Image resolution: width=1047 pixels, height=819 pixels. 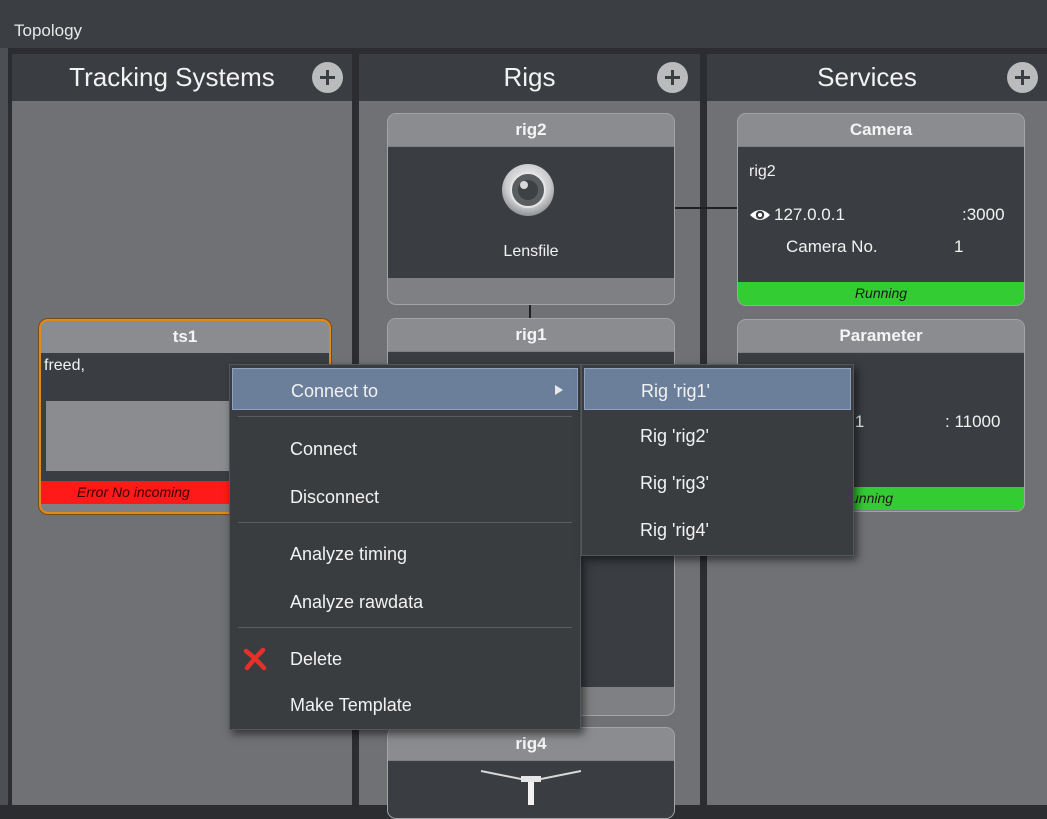 I want to click on service-rig-name: rig2, so click(x=762, y=171).